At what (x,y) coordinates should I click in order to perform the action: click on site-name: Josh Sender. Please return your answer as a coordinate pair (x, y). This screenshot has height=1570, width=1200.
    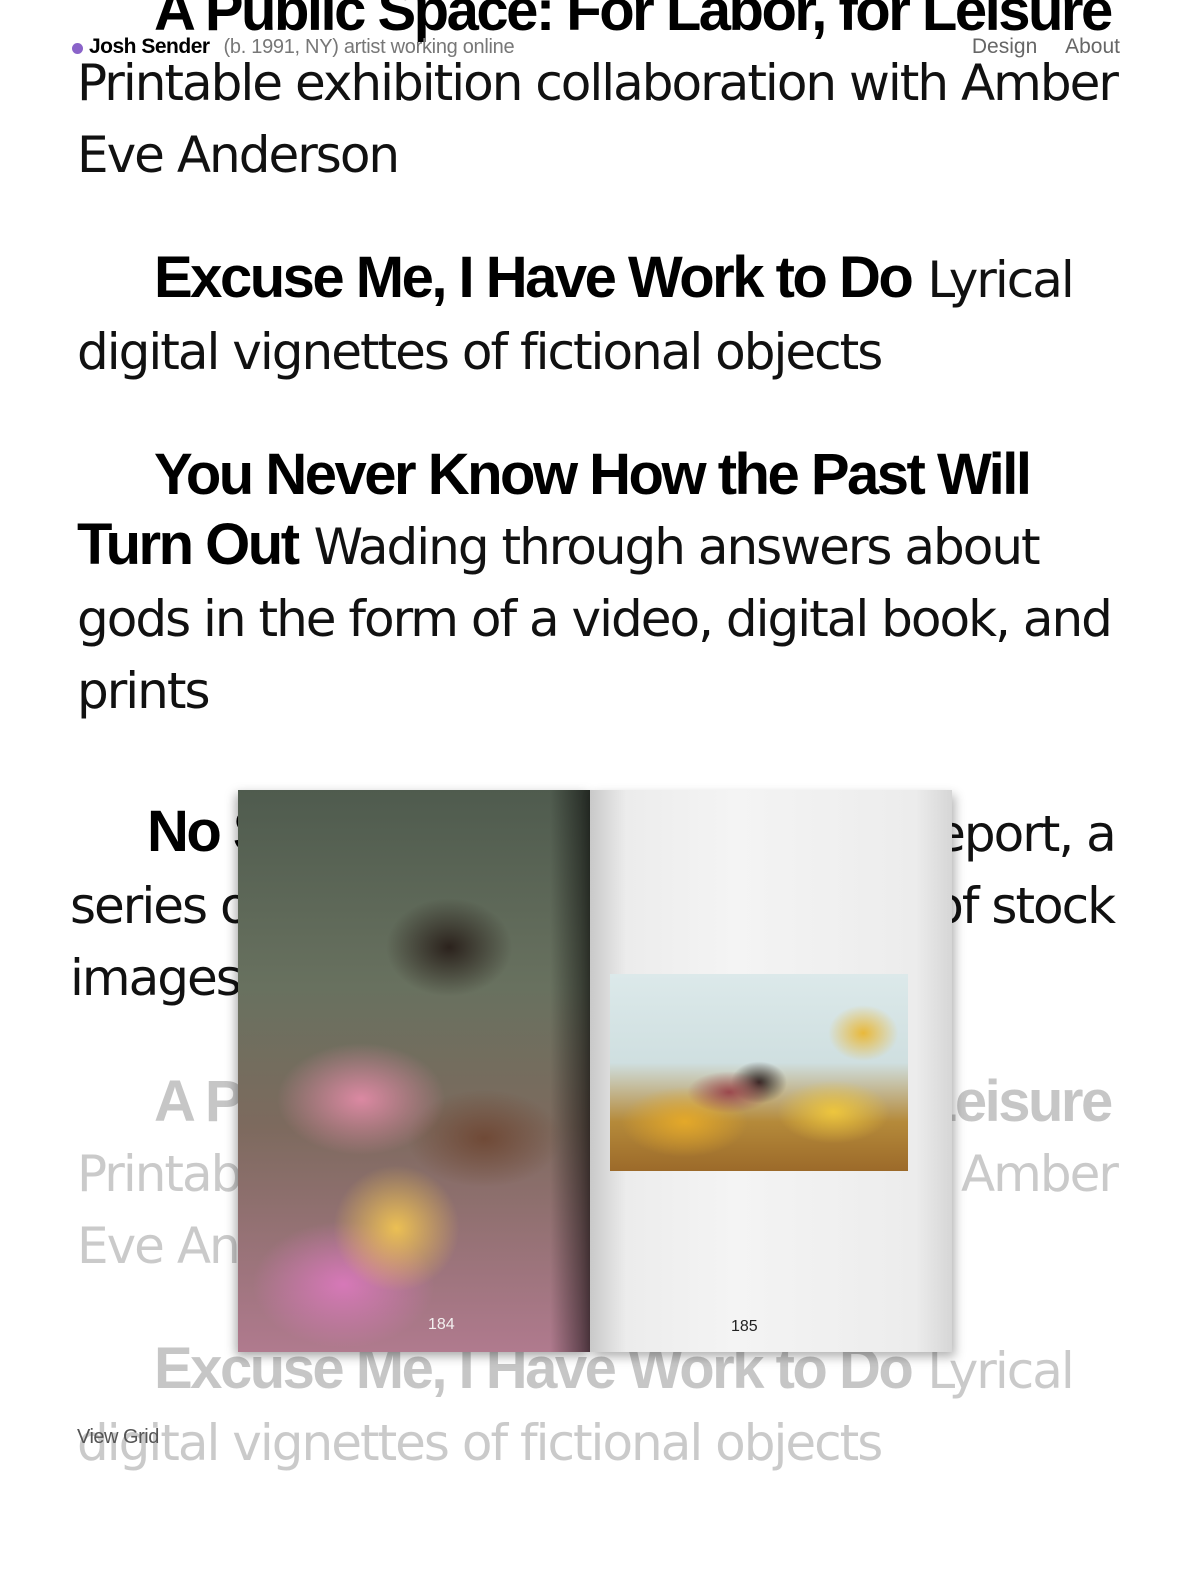
    Looking at the image, I should click on (149, 47).